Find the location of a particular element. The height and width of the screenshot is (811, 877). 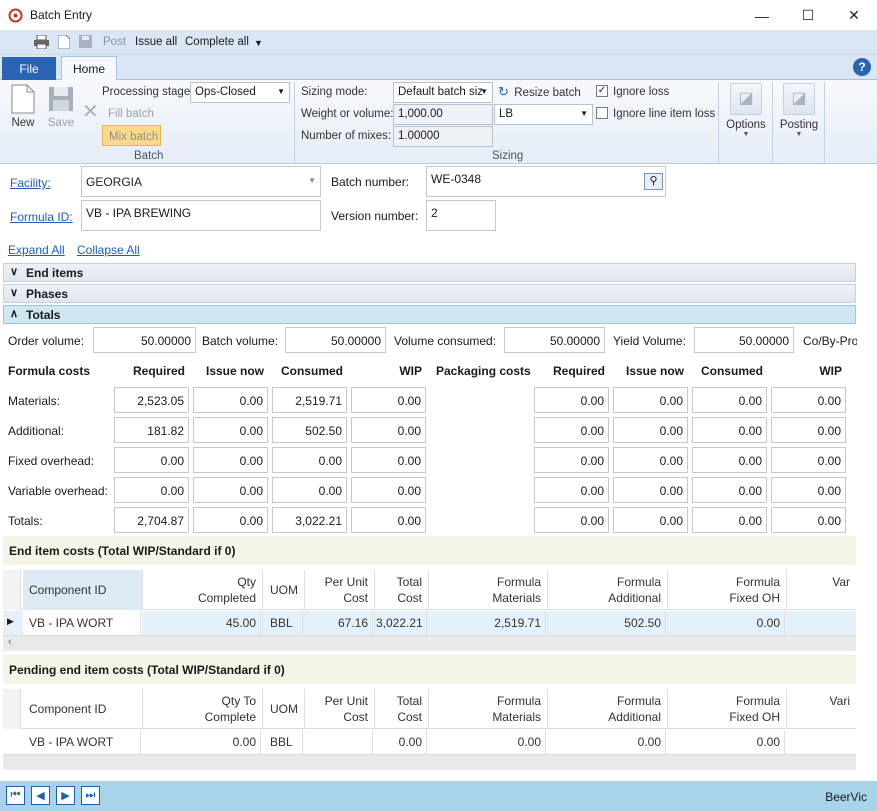

next-record-button: ▶ is located at coordinates (65, 795).